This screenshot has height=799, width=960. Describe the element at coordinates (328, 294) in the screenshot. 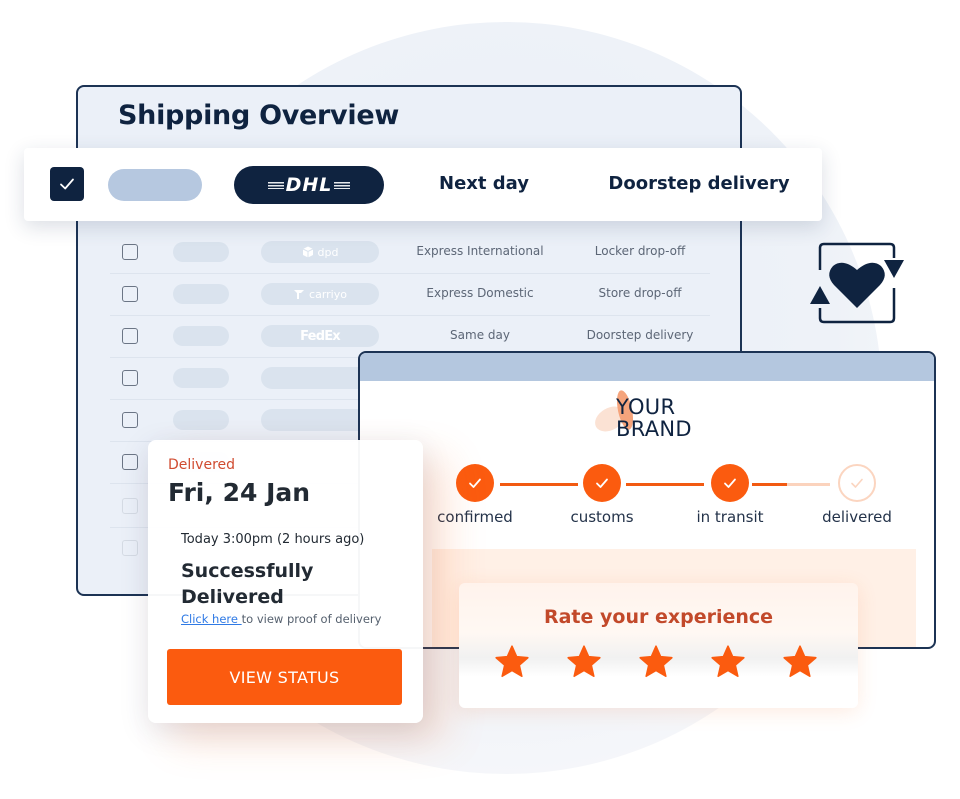

I see `carrier-name: carriyo` at that location.